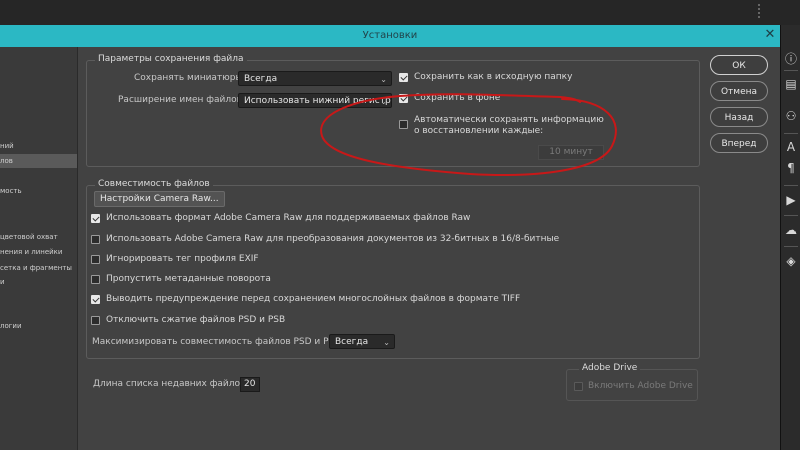 Image resolution: width=800 pixels, height=450 pixels. I want to click on ok-button: ОК, so click(739, 65).